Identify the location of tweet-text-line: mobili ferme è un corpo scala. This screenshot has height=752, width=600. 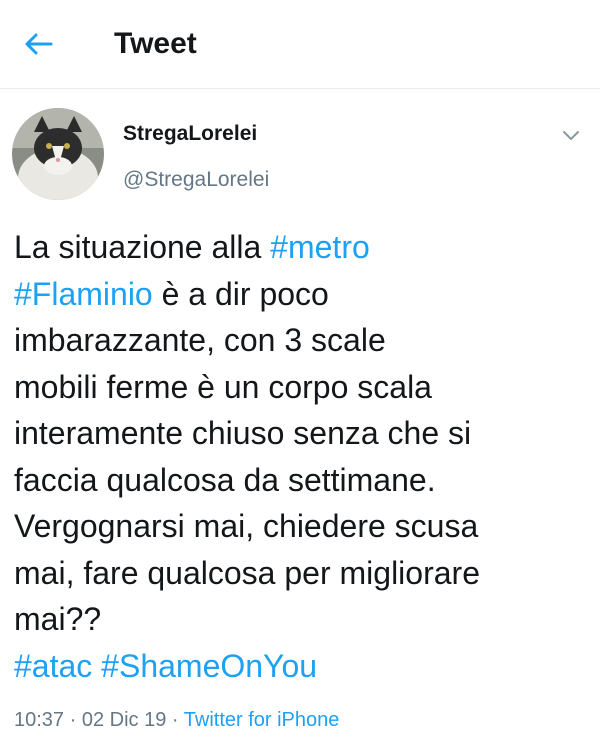
(304, 387).